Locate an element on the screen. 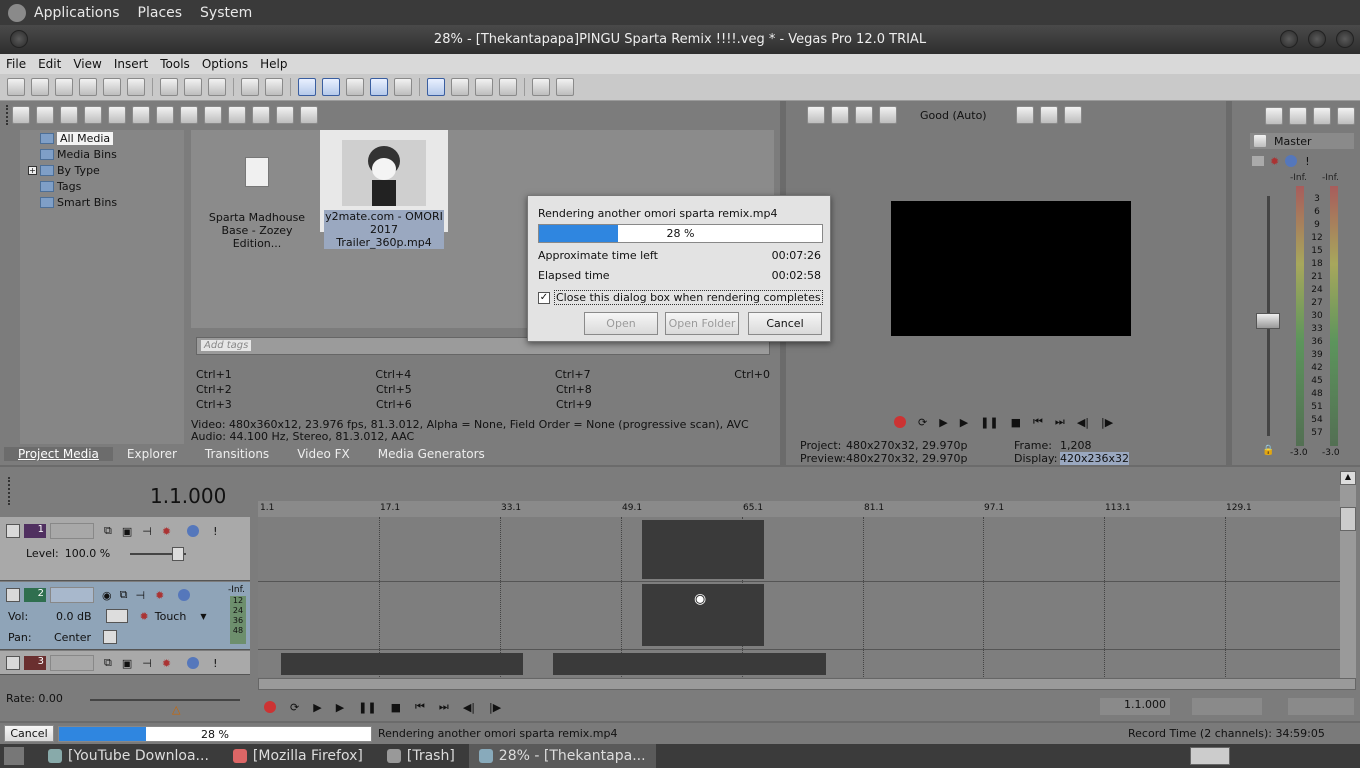  envelope-tool-icon is located at coordinates (331, 87).